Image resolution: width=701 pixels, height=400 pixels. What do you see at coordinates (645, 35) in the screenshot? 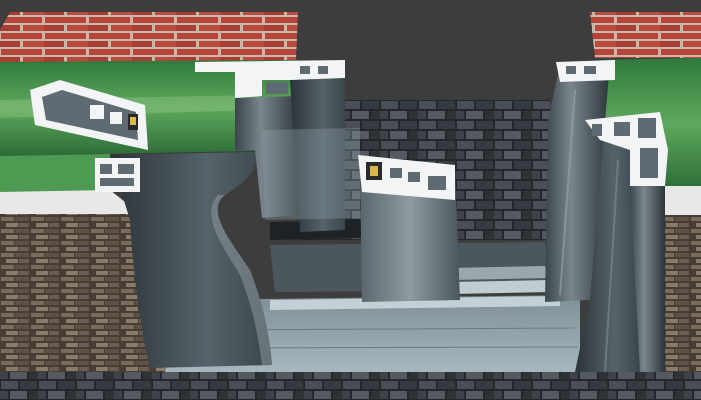
I see `right-brick-wall` at bounding box center [645, 35].